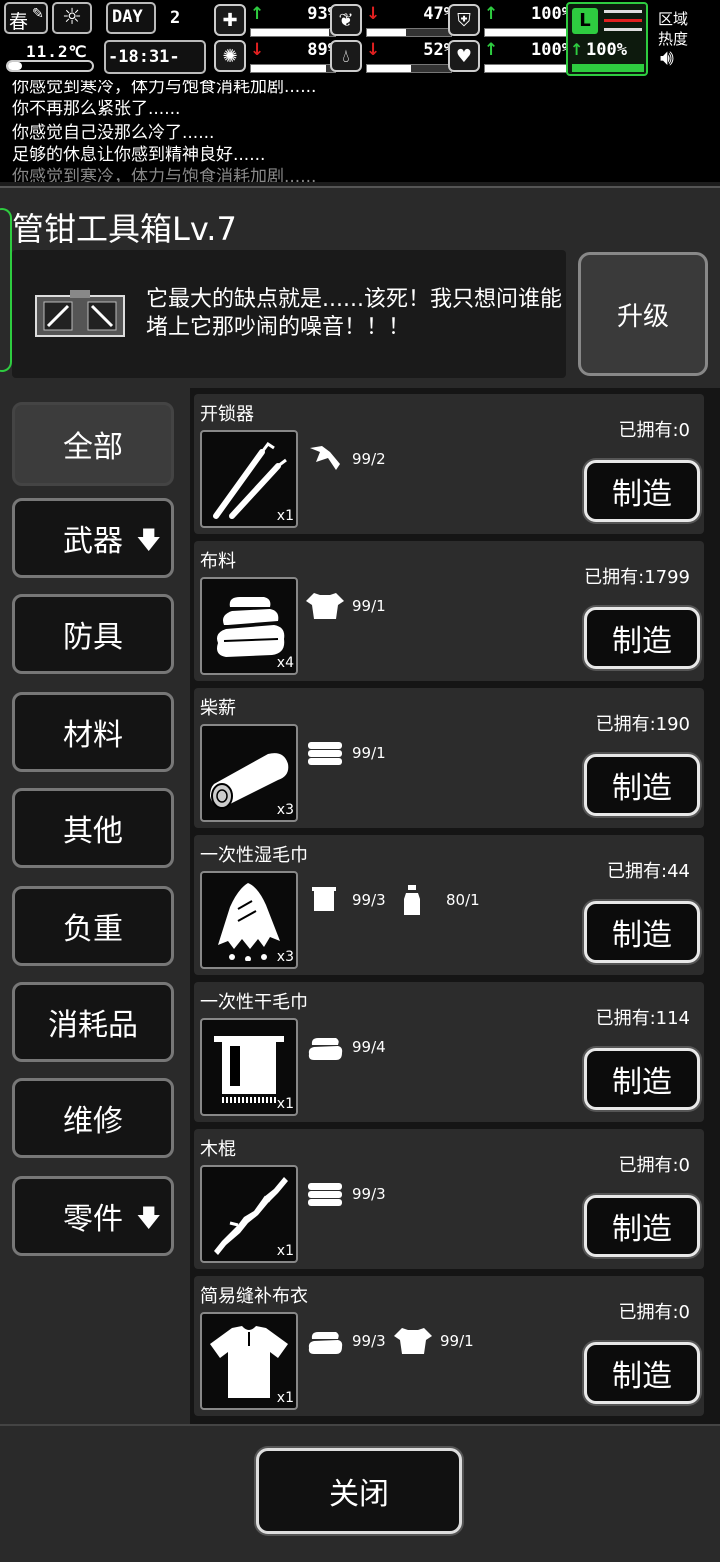 This screenshot has width=720, height=1562. What do you see at coordinates (26, 18) in the screenshot?
I see `season-badge: 春 ✎` at bounding box center [26, 18].